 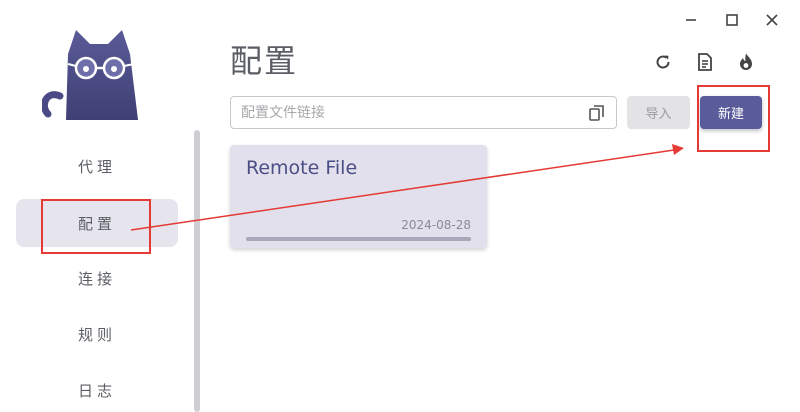 I want to click on sidebar-item-logs: 日志, so click(x=97, y=389).